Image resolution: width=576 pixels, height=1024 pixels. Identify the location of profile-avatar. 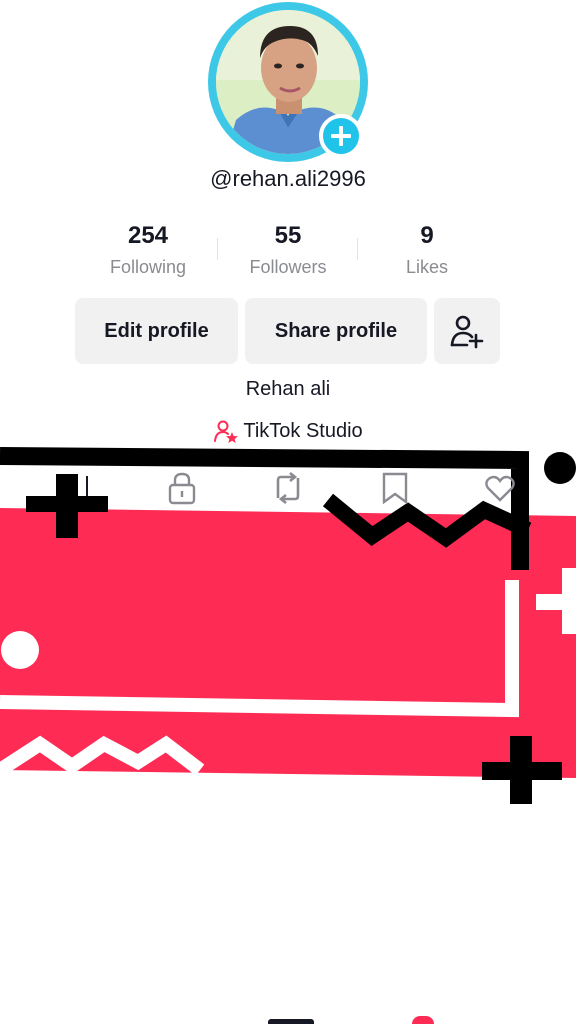
(288, 82).